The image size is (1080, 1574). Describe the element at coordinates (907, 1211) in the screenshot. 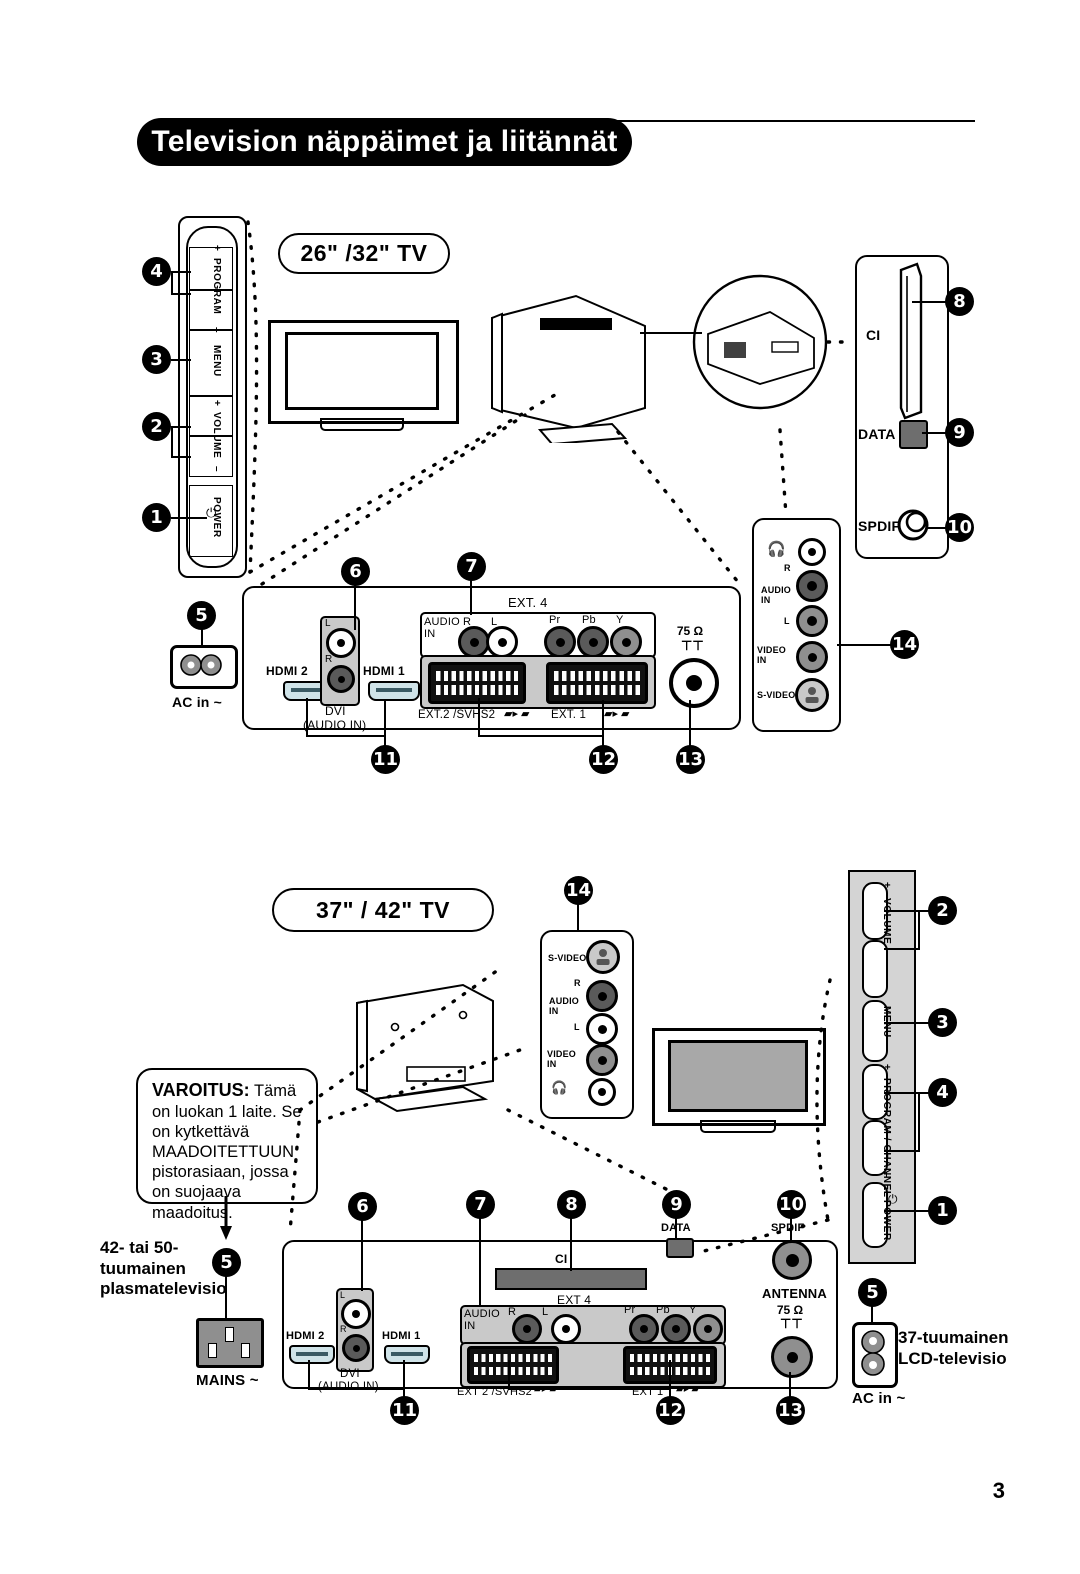

I see `leader-1-b` at that location.